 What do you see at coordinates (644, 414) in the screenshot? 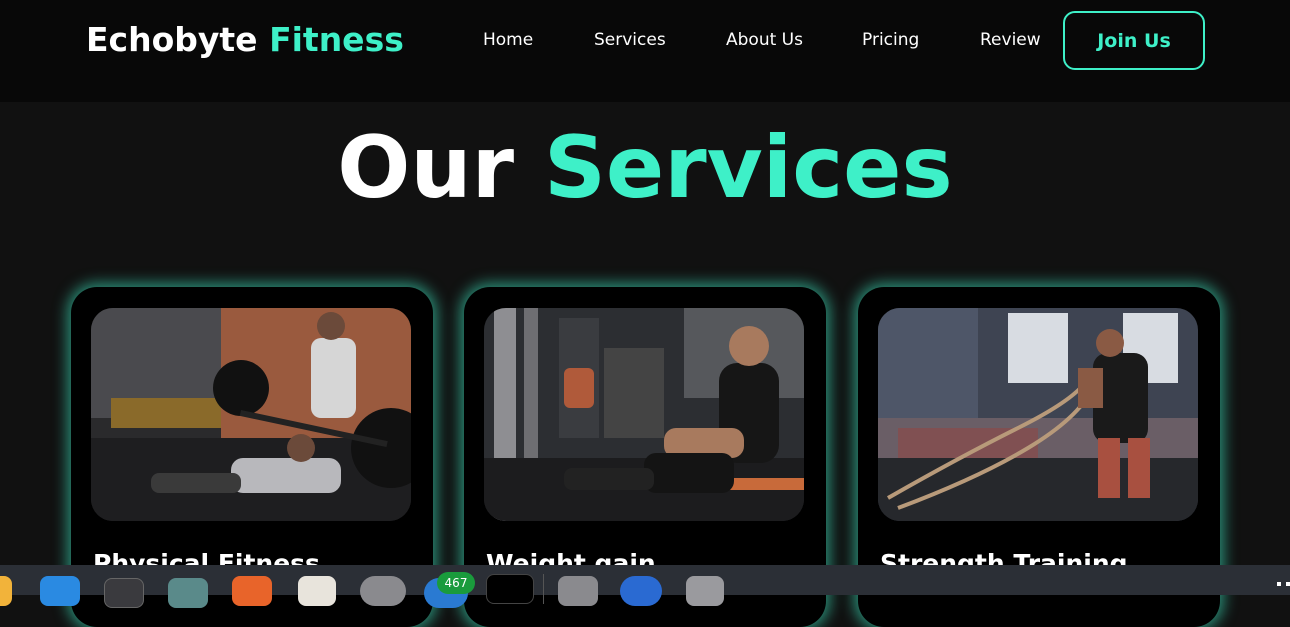
I see `cable-row-photo` at bounding box center [644, 414].